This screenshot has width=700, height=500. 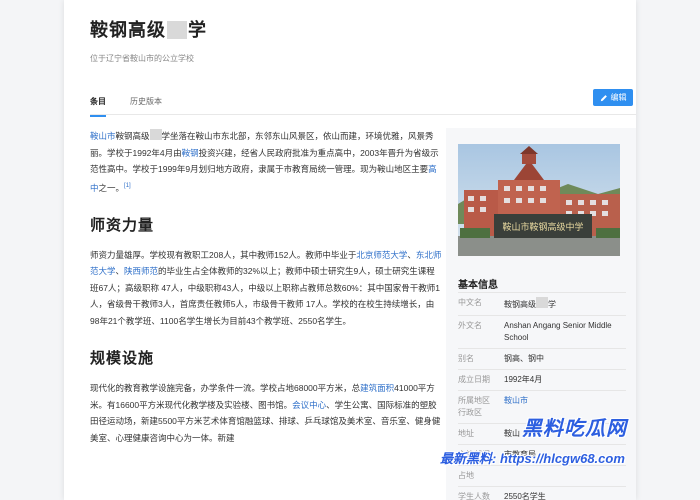 I want to click on info-row: 占地, so click(x=542, y=475).